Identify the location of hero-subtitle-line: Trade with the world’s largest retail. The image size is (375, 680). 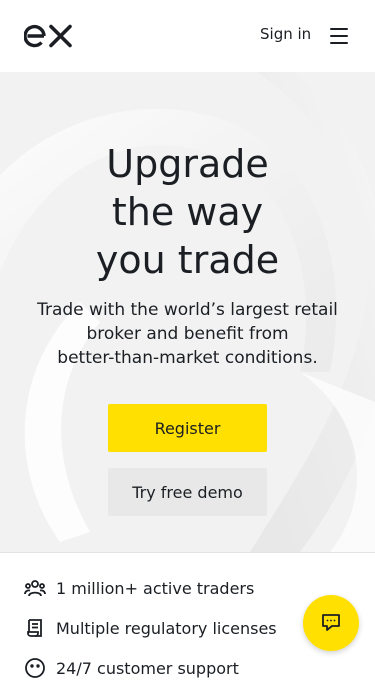
(187, 310).